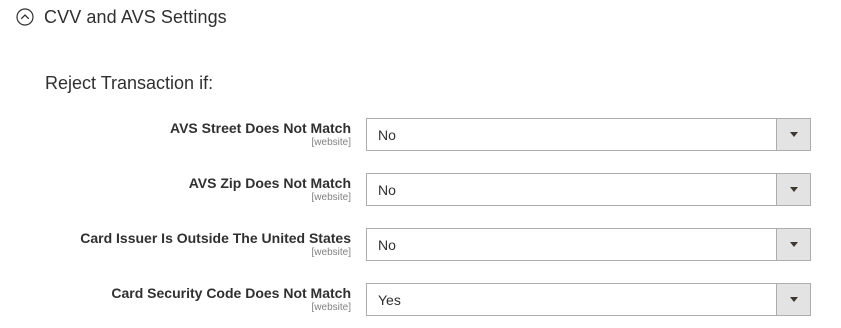 The height and width of the screenshot is (328, 841). I want to click on field-row-avs-street: AVS Street Does Not Match [website] No, so click(420, 135).